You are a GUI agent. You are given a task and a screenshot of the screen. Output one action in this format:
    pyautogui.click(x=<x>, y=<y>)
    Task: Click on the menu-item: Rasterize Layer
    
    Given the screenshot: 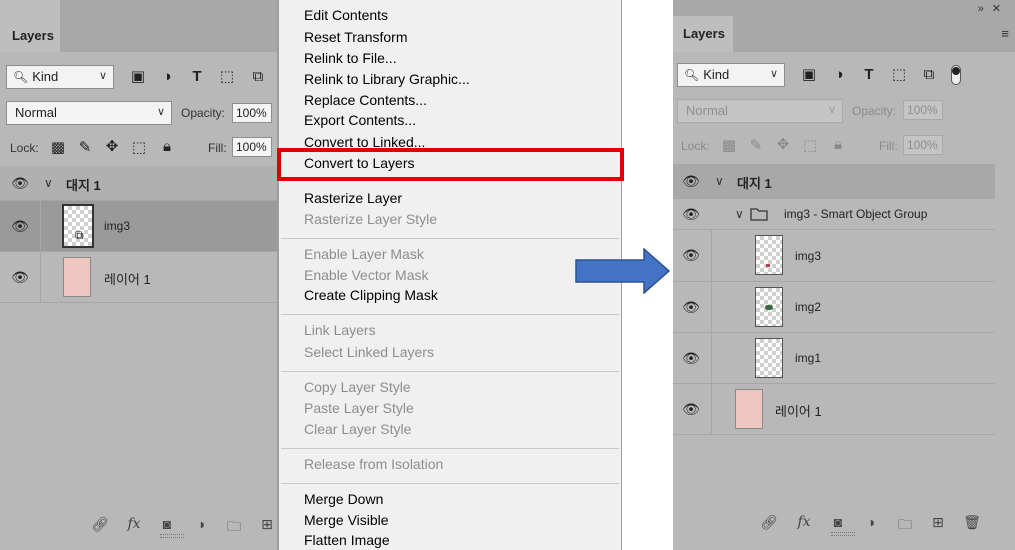 What is the action you would take?
    pyautogui.click(x=353, y=198)
    